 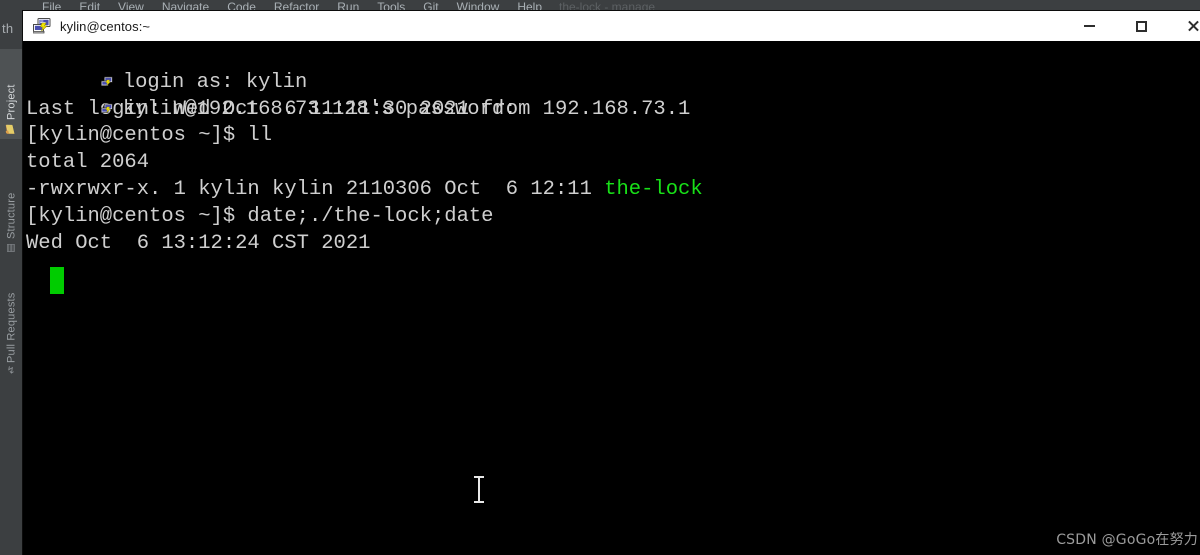 I want to click on terminal-executable-filename: the-lock, so click(x=653, y=189).